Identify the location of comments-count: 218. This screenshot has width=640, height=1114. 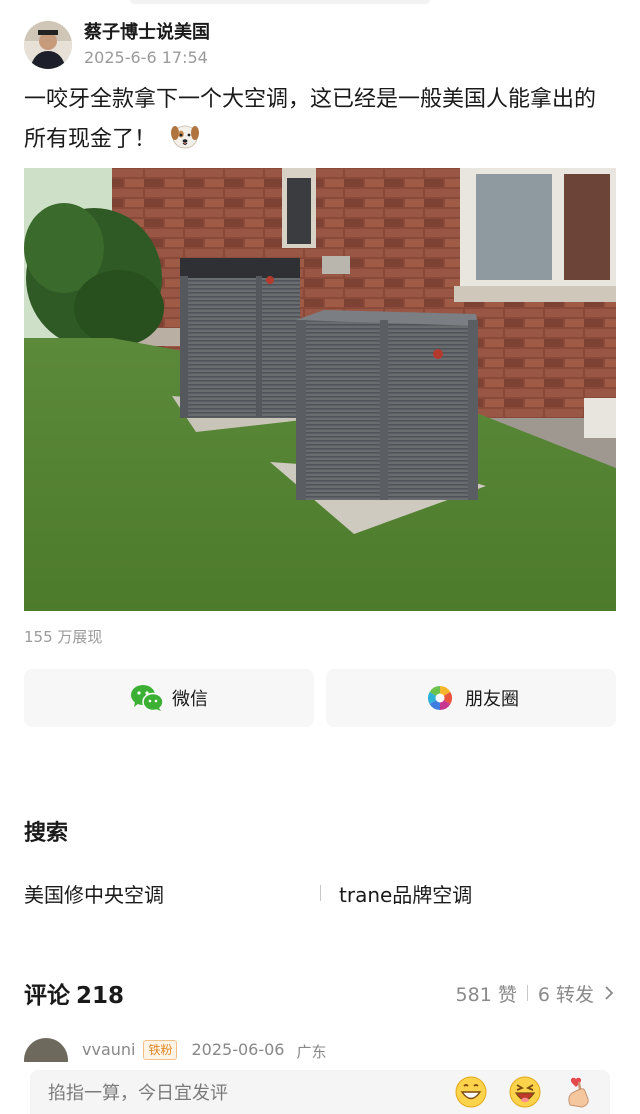
(100, 996).